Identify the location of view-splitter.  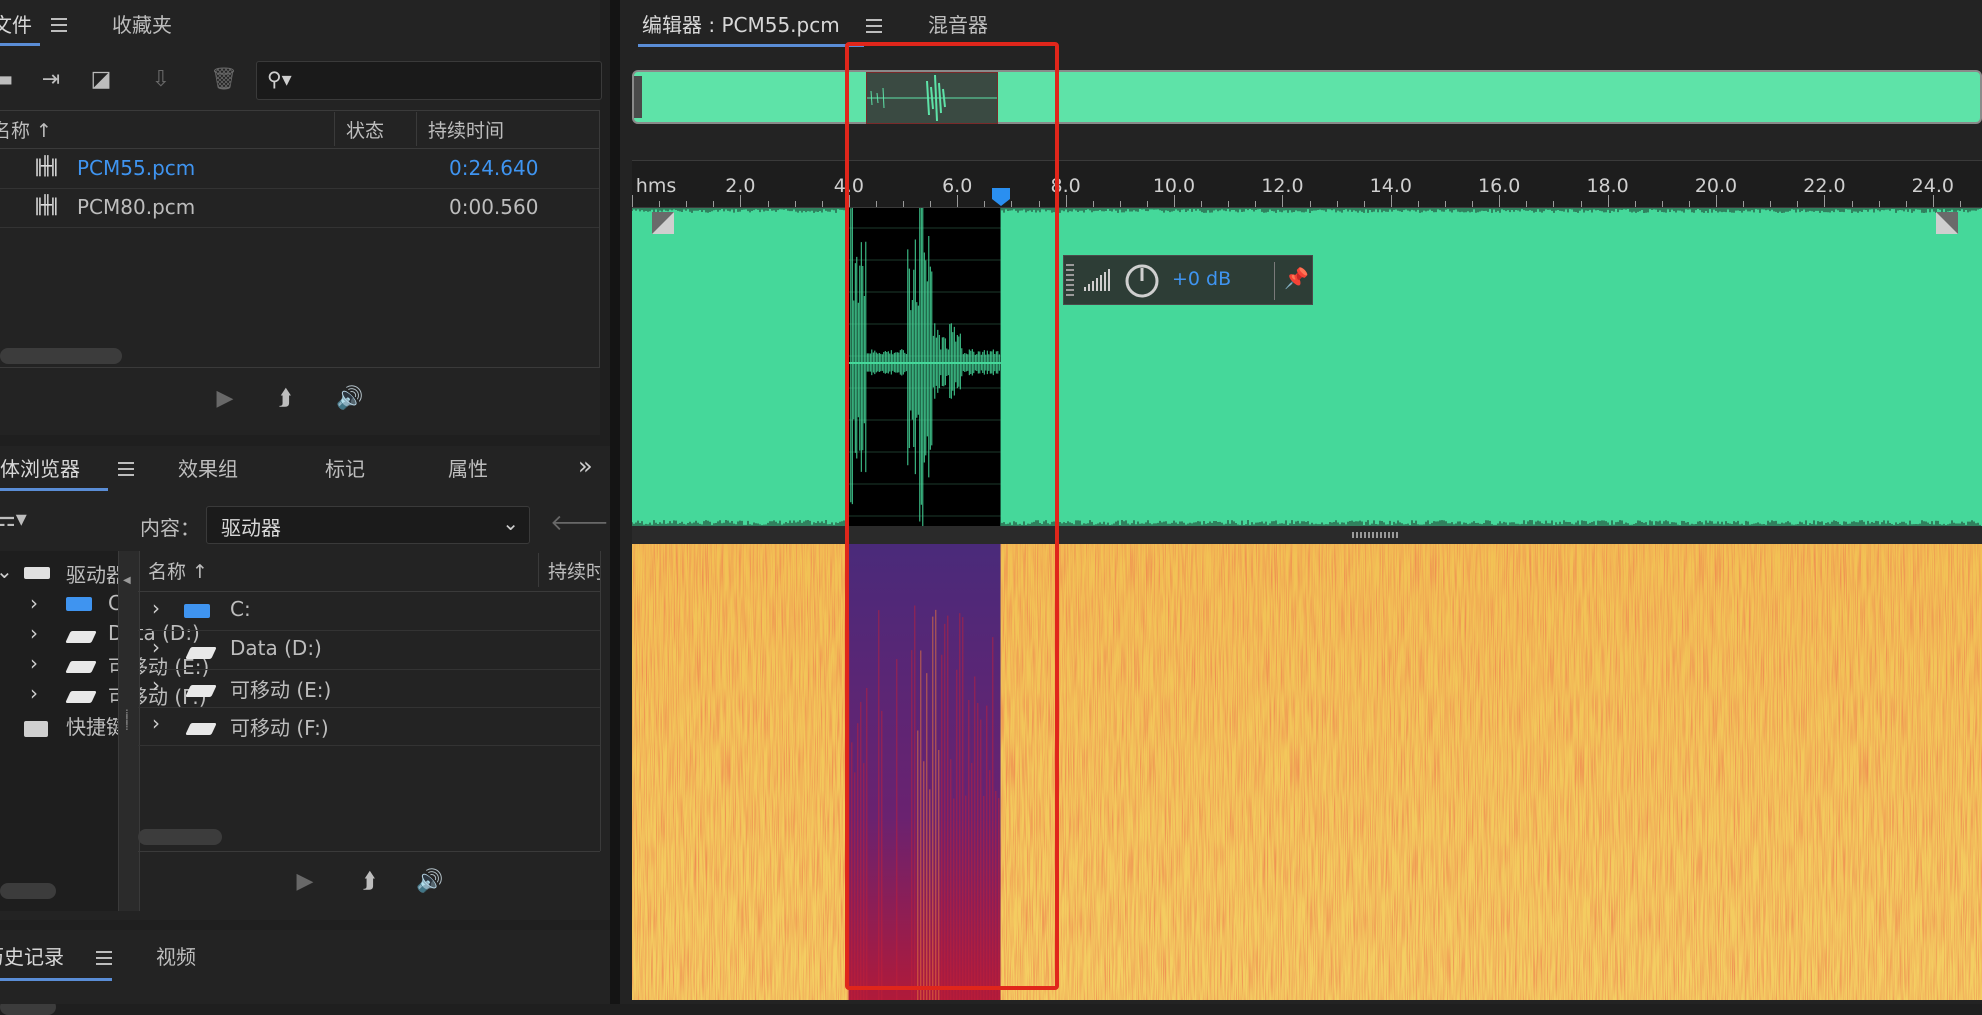
(1307, 535).